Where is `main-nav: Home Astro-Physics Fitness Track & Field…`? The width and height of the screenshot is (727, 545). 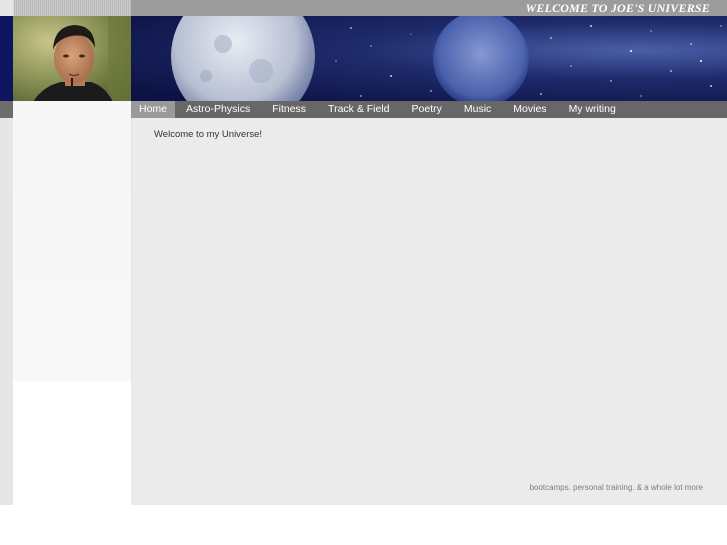 main-nav: Home Astro-Physics Fitness Track & Field… is located at coordinates (379, 109).